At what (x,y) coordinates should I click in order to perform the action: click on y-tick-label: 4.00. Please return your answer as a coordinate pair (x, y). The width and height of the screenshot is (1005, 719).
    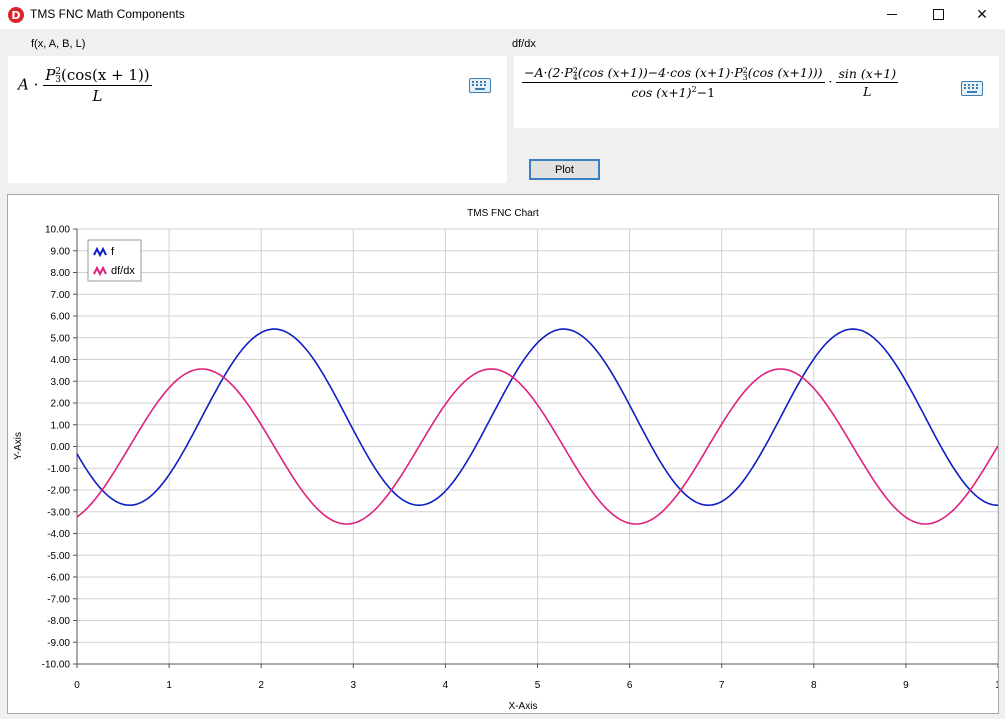
    Looking at the image, I should click on (61, 360).